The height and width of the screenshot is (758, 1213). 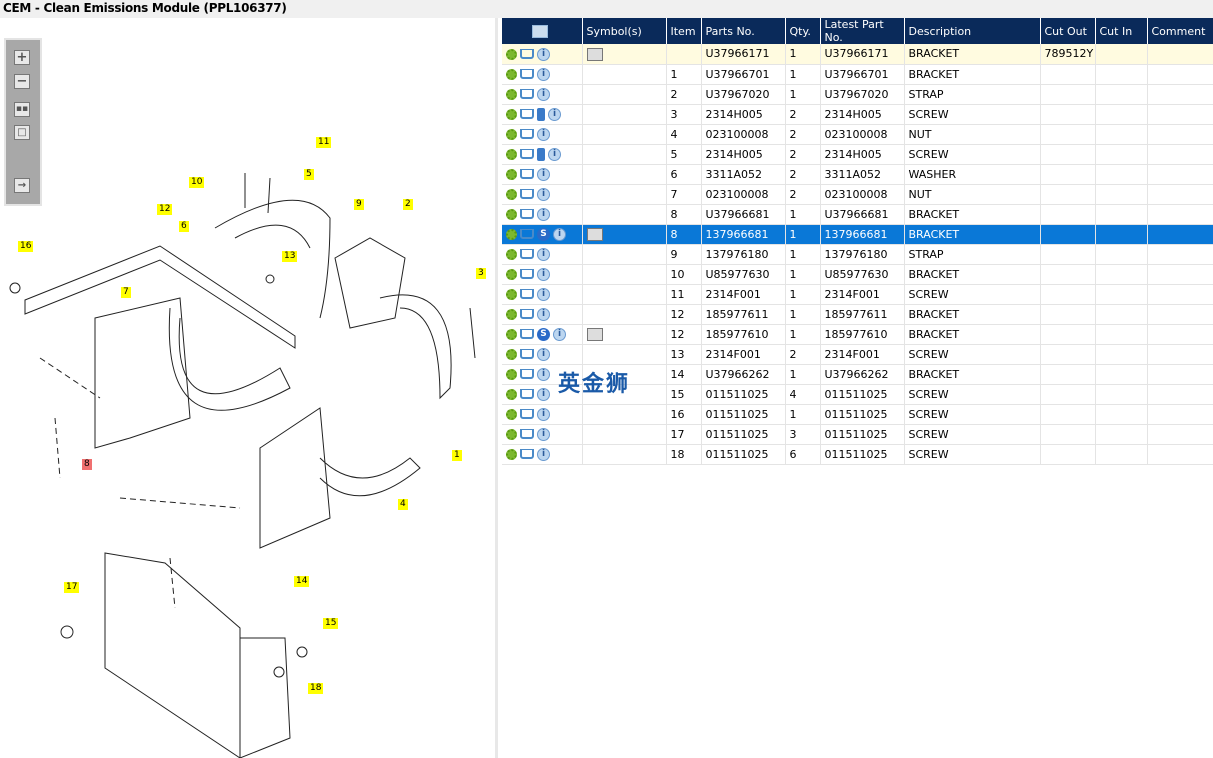 What do you see at coordinates (684, 31) in the screenshot?
I see `column-header: Item` at bounding box center [684, 31].